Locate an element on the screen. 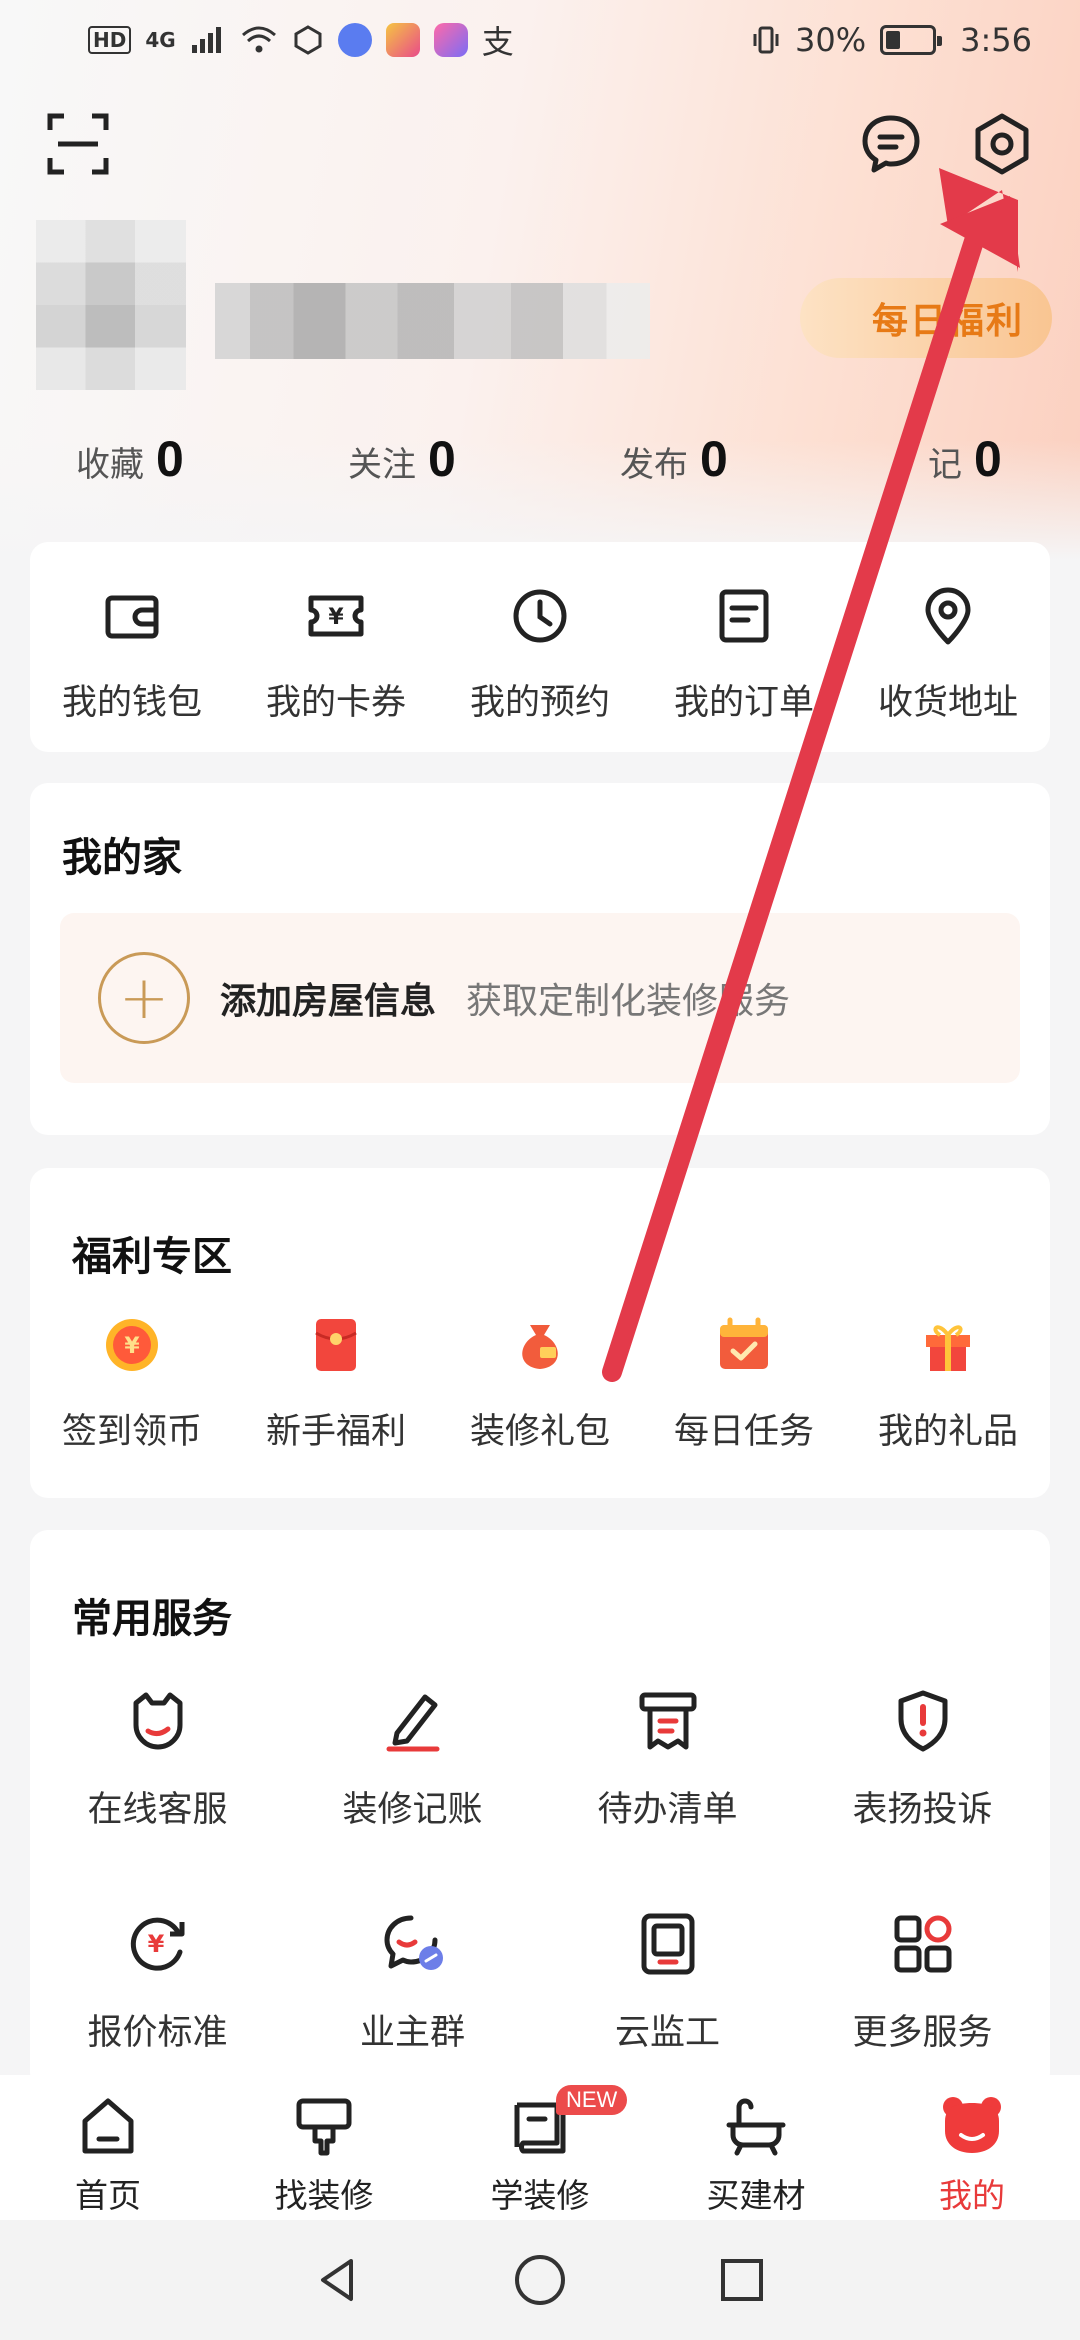 This screenshot has height=2340, width=1080. signal-icon is located at coordinates (206, 40).